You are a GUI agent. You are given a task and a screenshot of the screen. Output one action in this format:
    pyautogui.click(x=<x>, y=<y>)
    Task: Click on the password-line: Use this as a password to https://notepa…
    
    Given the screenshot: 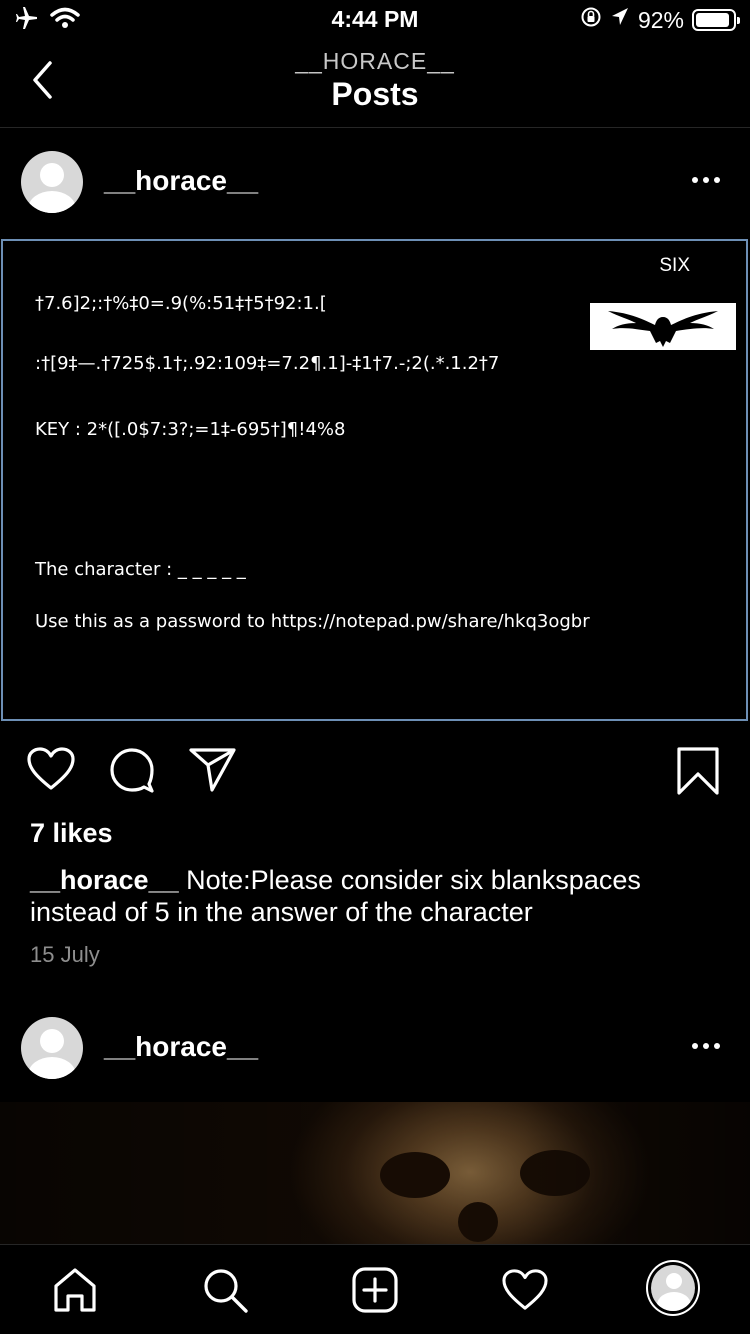 What is the action you would take?
    pyautogui.click(x=312, y=621)
    